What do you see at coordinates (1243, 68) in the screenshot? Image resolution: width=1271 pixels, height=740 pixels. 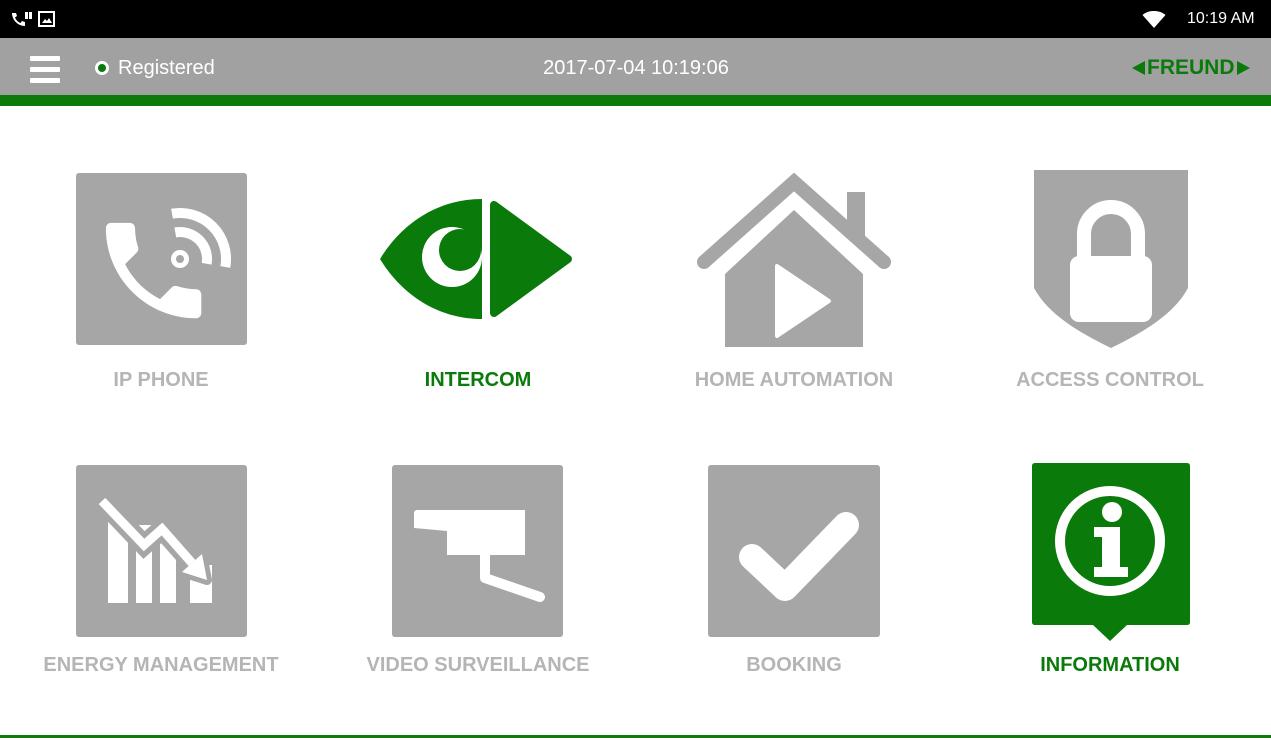 I see `brand-right-triangle-icon` at bounding box center [1243, 68].